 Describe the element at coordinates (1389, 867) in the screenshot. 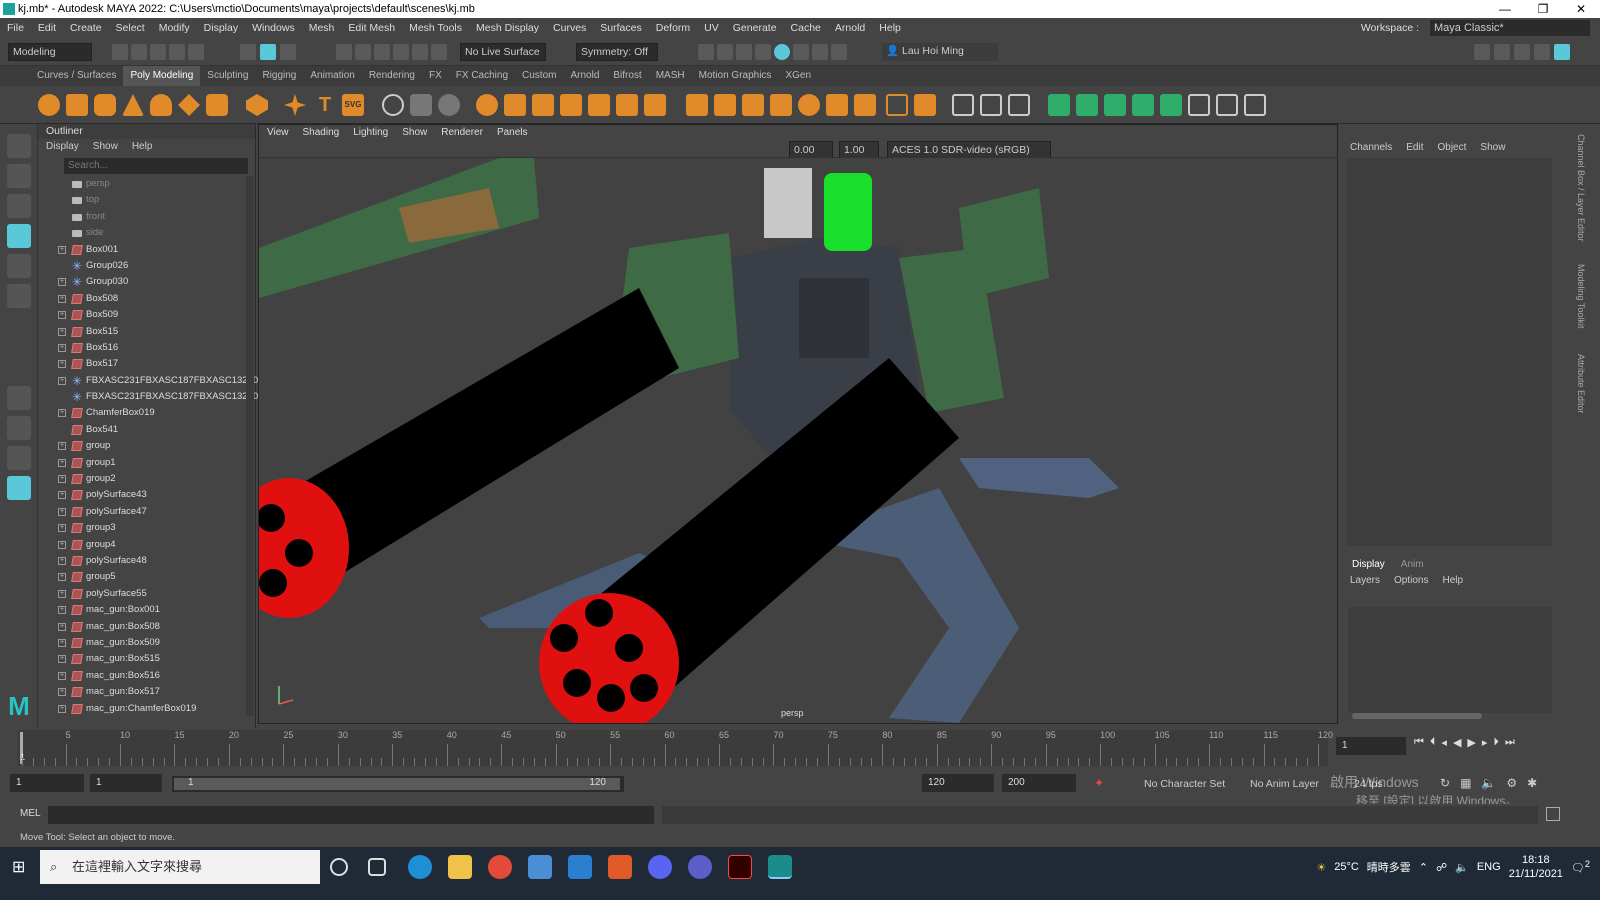

I see `weather-description: 晴時多雲` at that location.